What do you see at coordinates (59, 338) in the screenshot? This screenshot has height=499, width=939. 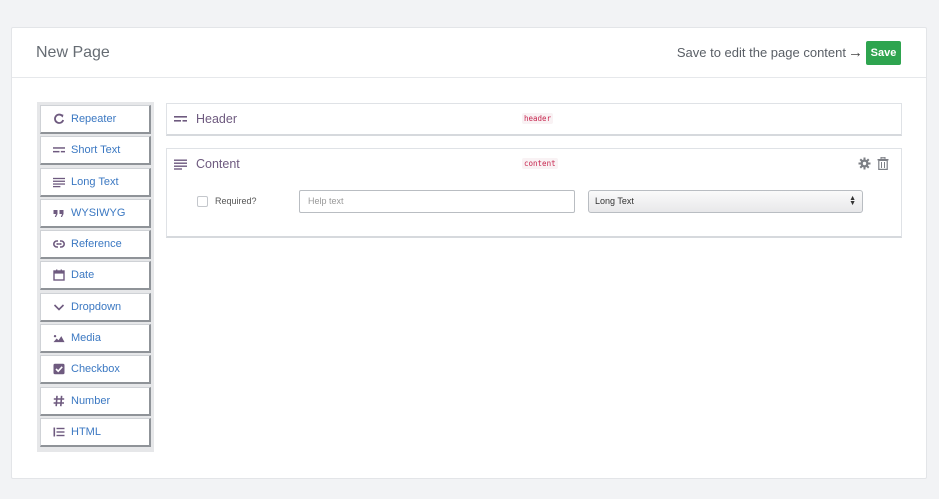 I see `image-icon` at bounding box center [59, 338].